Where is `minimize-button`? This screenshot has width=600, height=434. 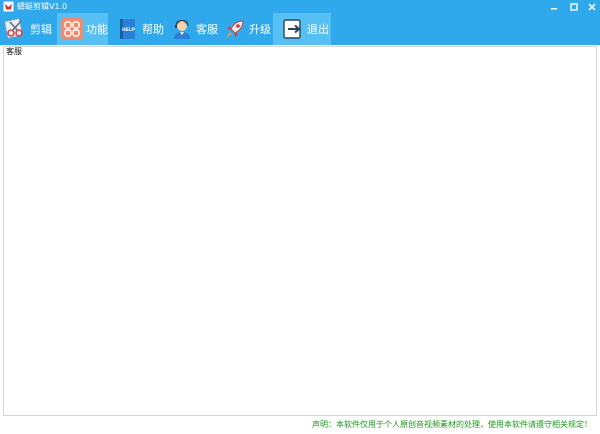 minimize-button is located at coordinates (554, 6).